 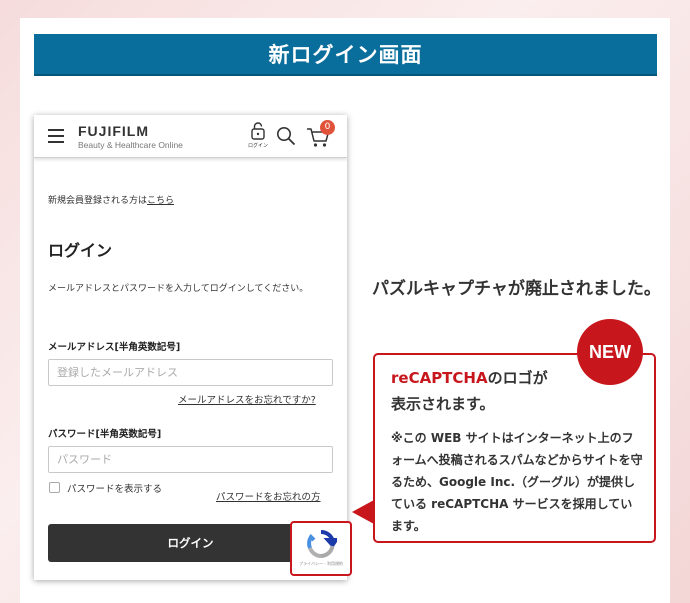 What do you see at coordinates (113, 131) in the screenshot?
I see `brand-logo: FUJIFILM` at bounding box center [113, 131].